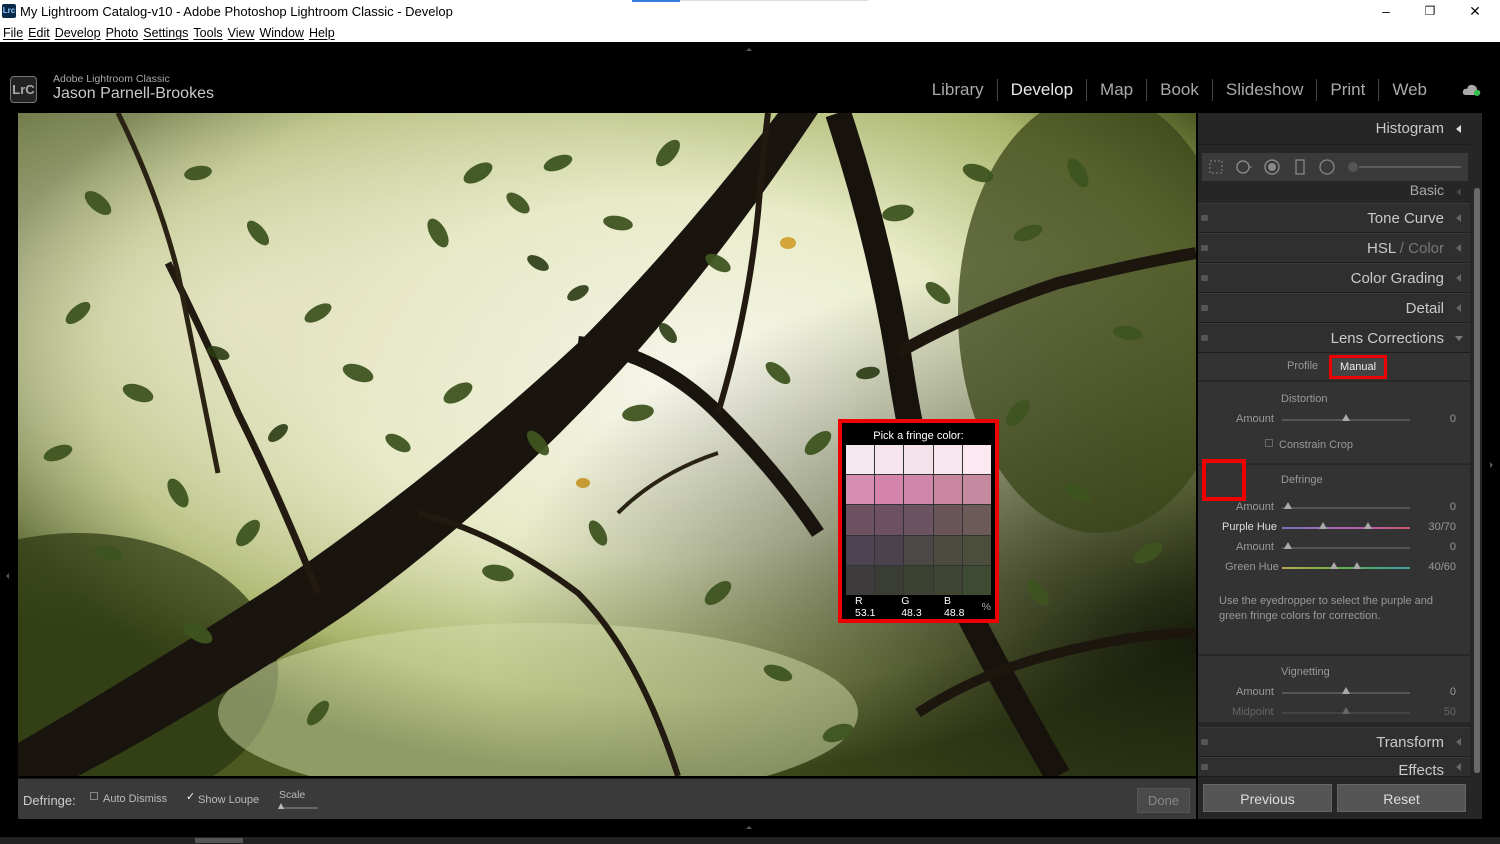 The width and height of the screenshot is (1500, 844). What do you see at coordinates (1346, 568) in the screenshot?
I see `green-hue-track` at bounding box center [1346, 568].